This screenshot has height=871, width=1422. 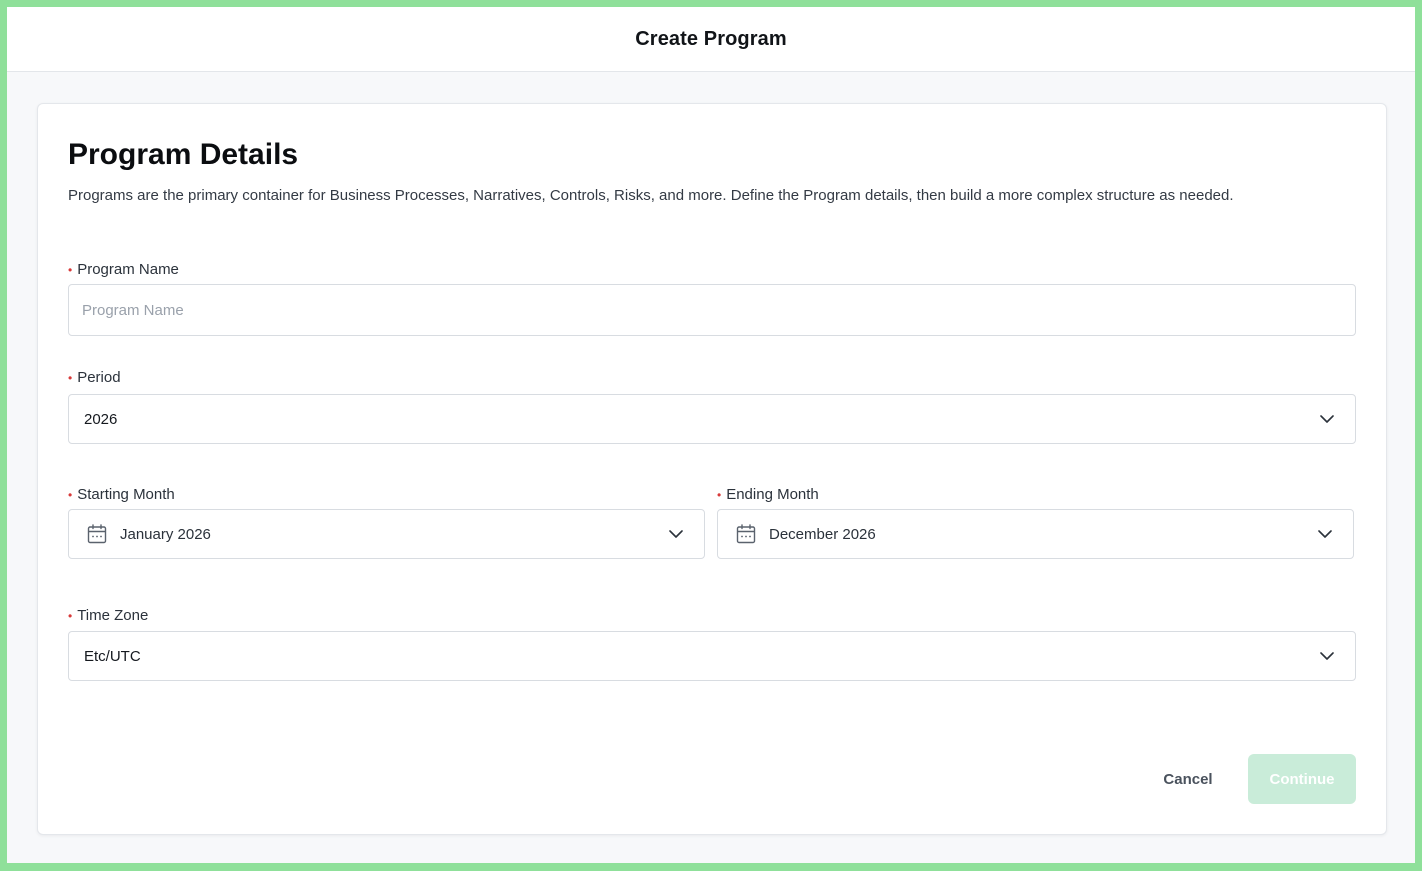 I want to click on continue-button: Continue, so click(x=1302, y=779).